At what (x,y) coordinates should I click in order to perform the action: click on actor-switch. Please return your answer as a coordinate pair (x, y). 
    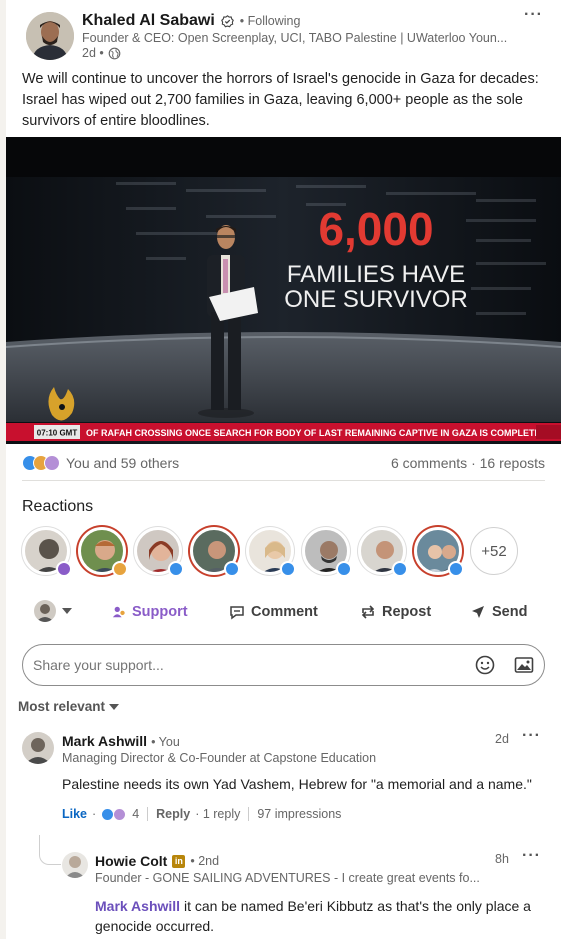
    Looking at the image, I should click on (53, 611).